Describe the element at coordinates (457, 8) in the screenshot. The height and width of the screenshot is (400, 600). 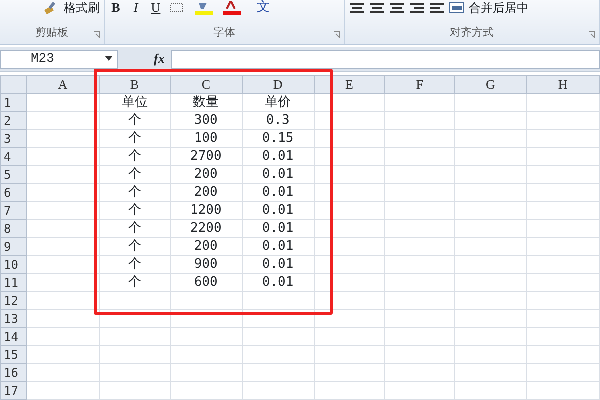
I see `merge-cells-icon` at that location.